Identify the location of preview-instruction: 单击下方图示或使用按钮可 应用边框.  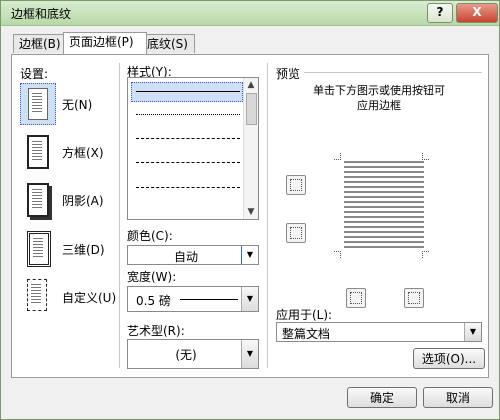
(379, 98).